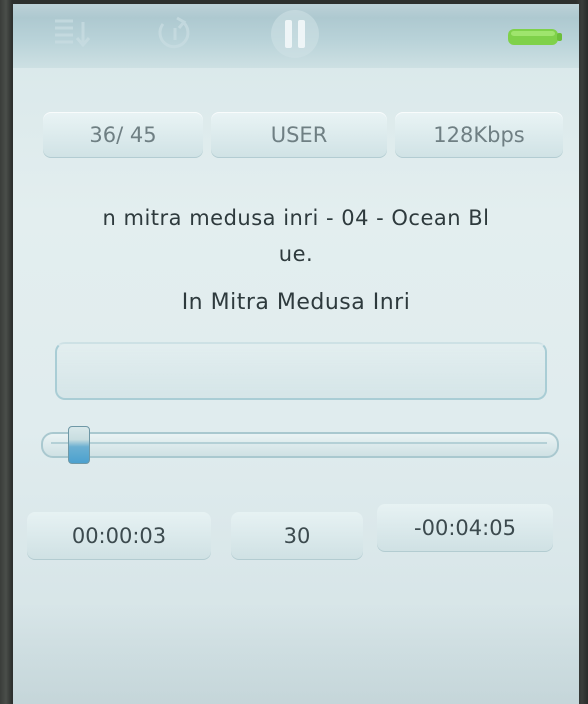 The width and height of the screenshot is (588, 704). I want to click on seek-bar, so click(298, 445).